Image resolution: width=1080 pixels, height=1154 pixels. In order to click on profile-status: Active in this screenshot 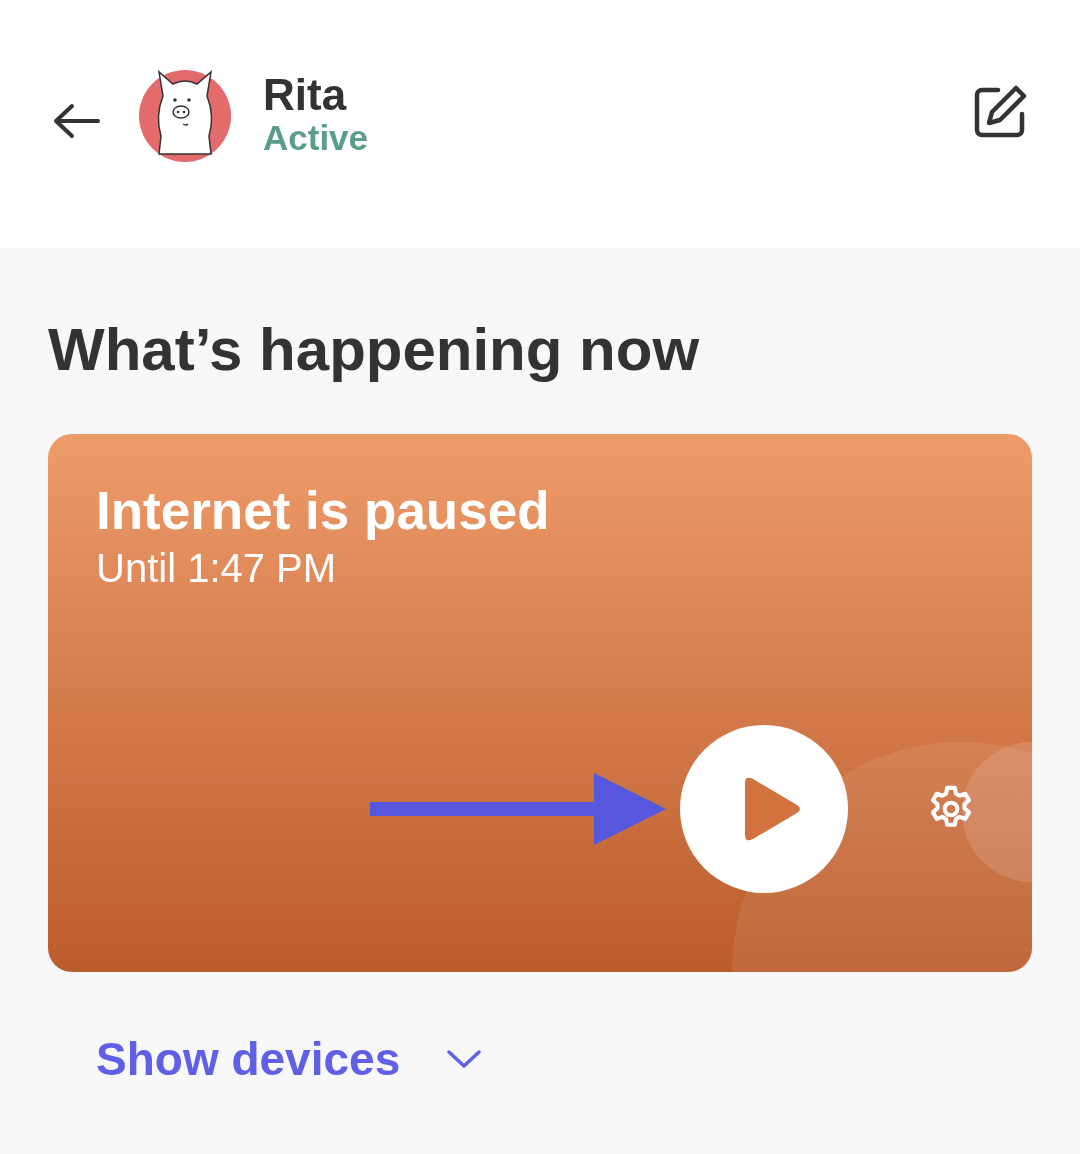, I will do `click(316, 138)`.